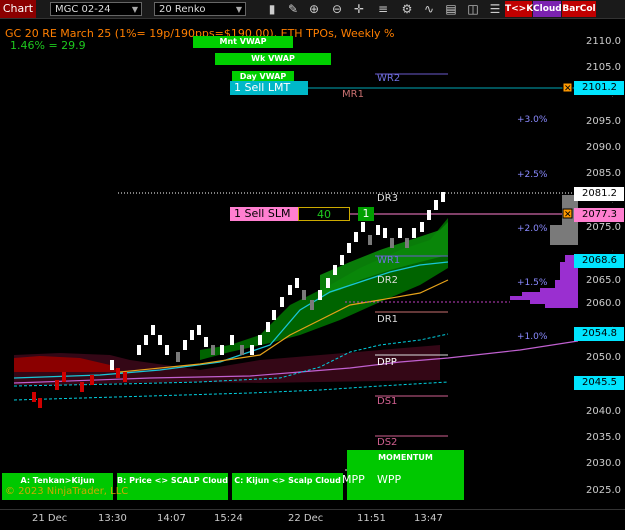 This screenshot has width=625, height=530. I want to click on price-tick-hidden: 2045.0, so click(612, 384).